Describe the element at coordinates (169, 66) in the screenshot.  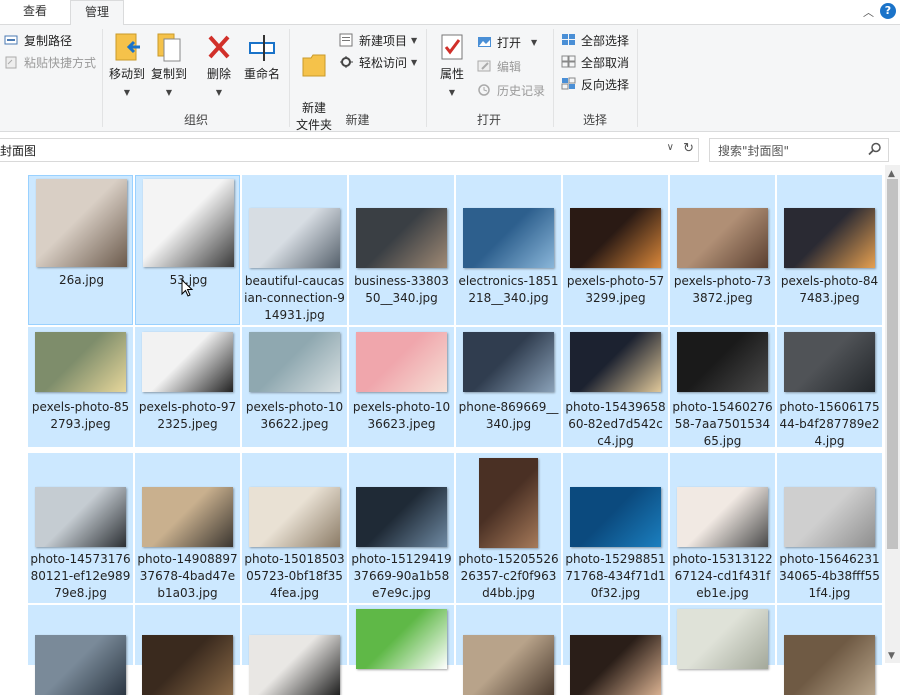
I see `copy-to-button: 复制到 ▼` at that location.